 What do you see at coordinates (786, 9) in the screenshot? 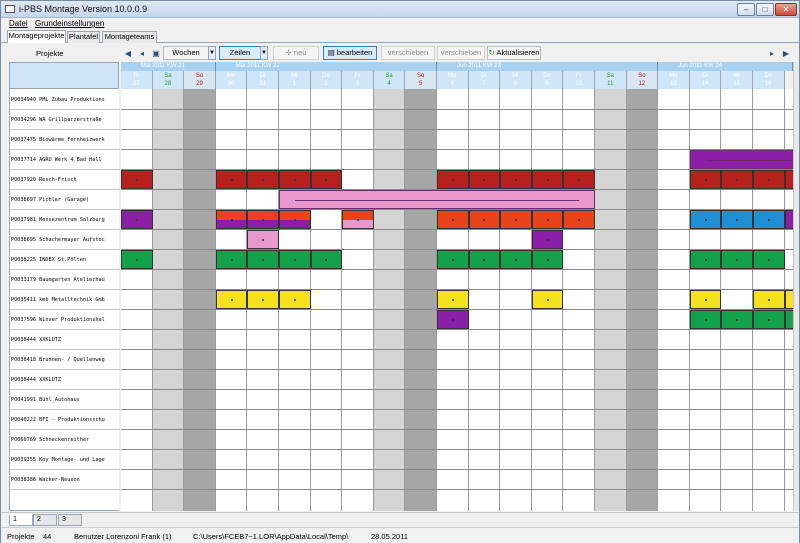
I see `close-button: ✕` at bounding box center [786, 9].